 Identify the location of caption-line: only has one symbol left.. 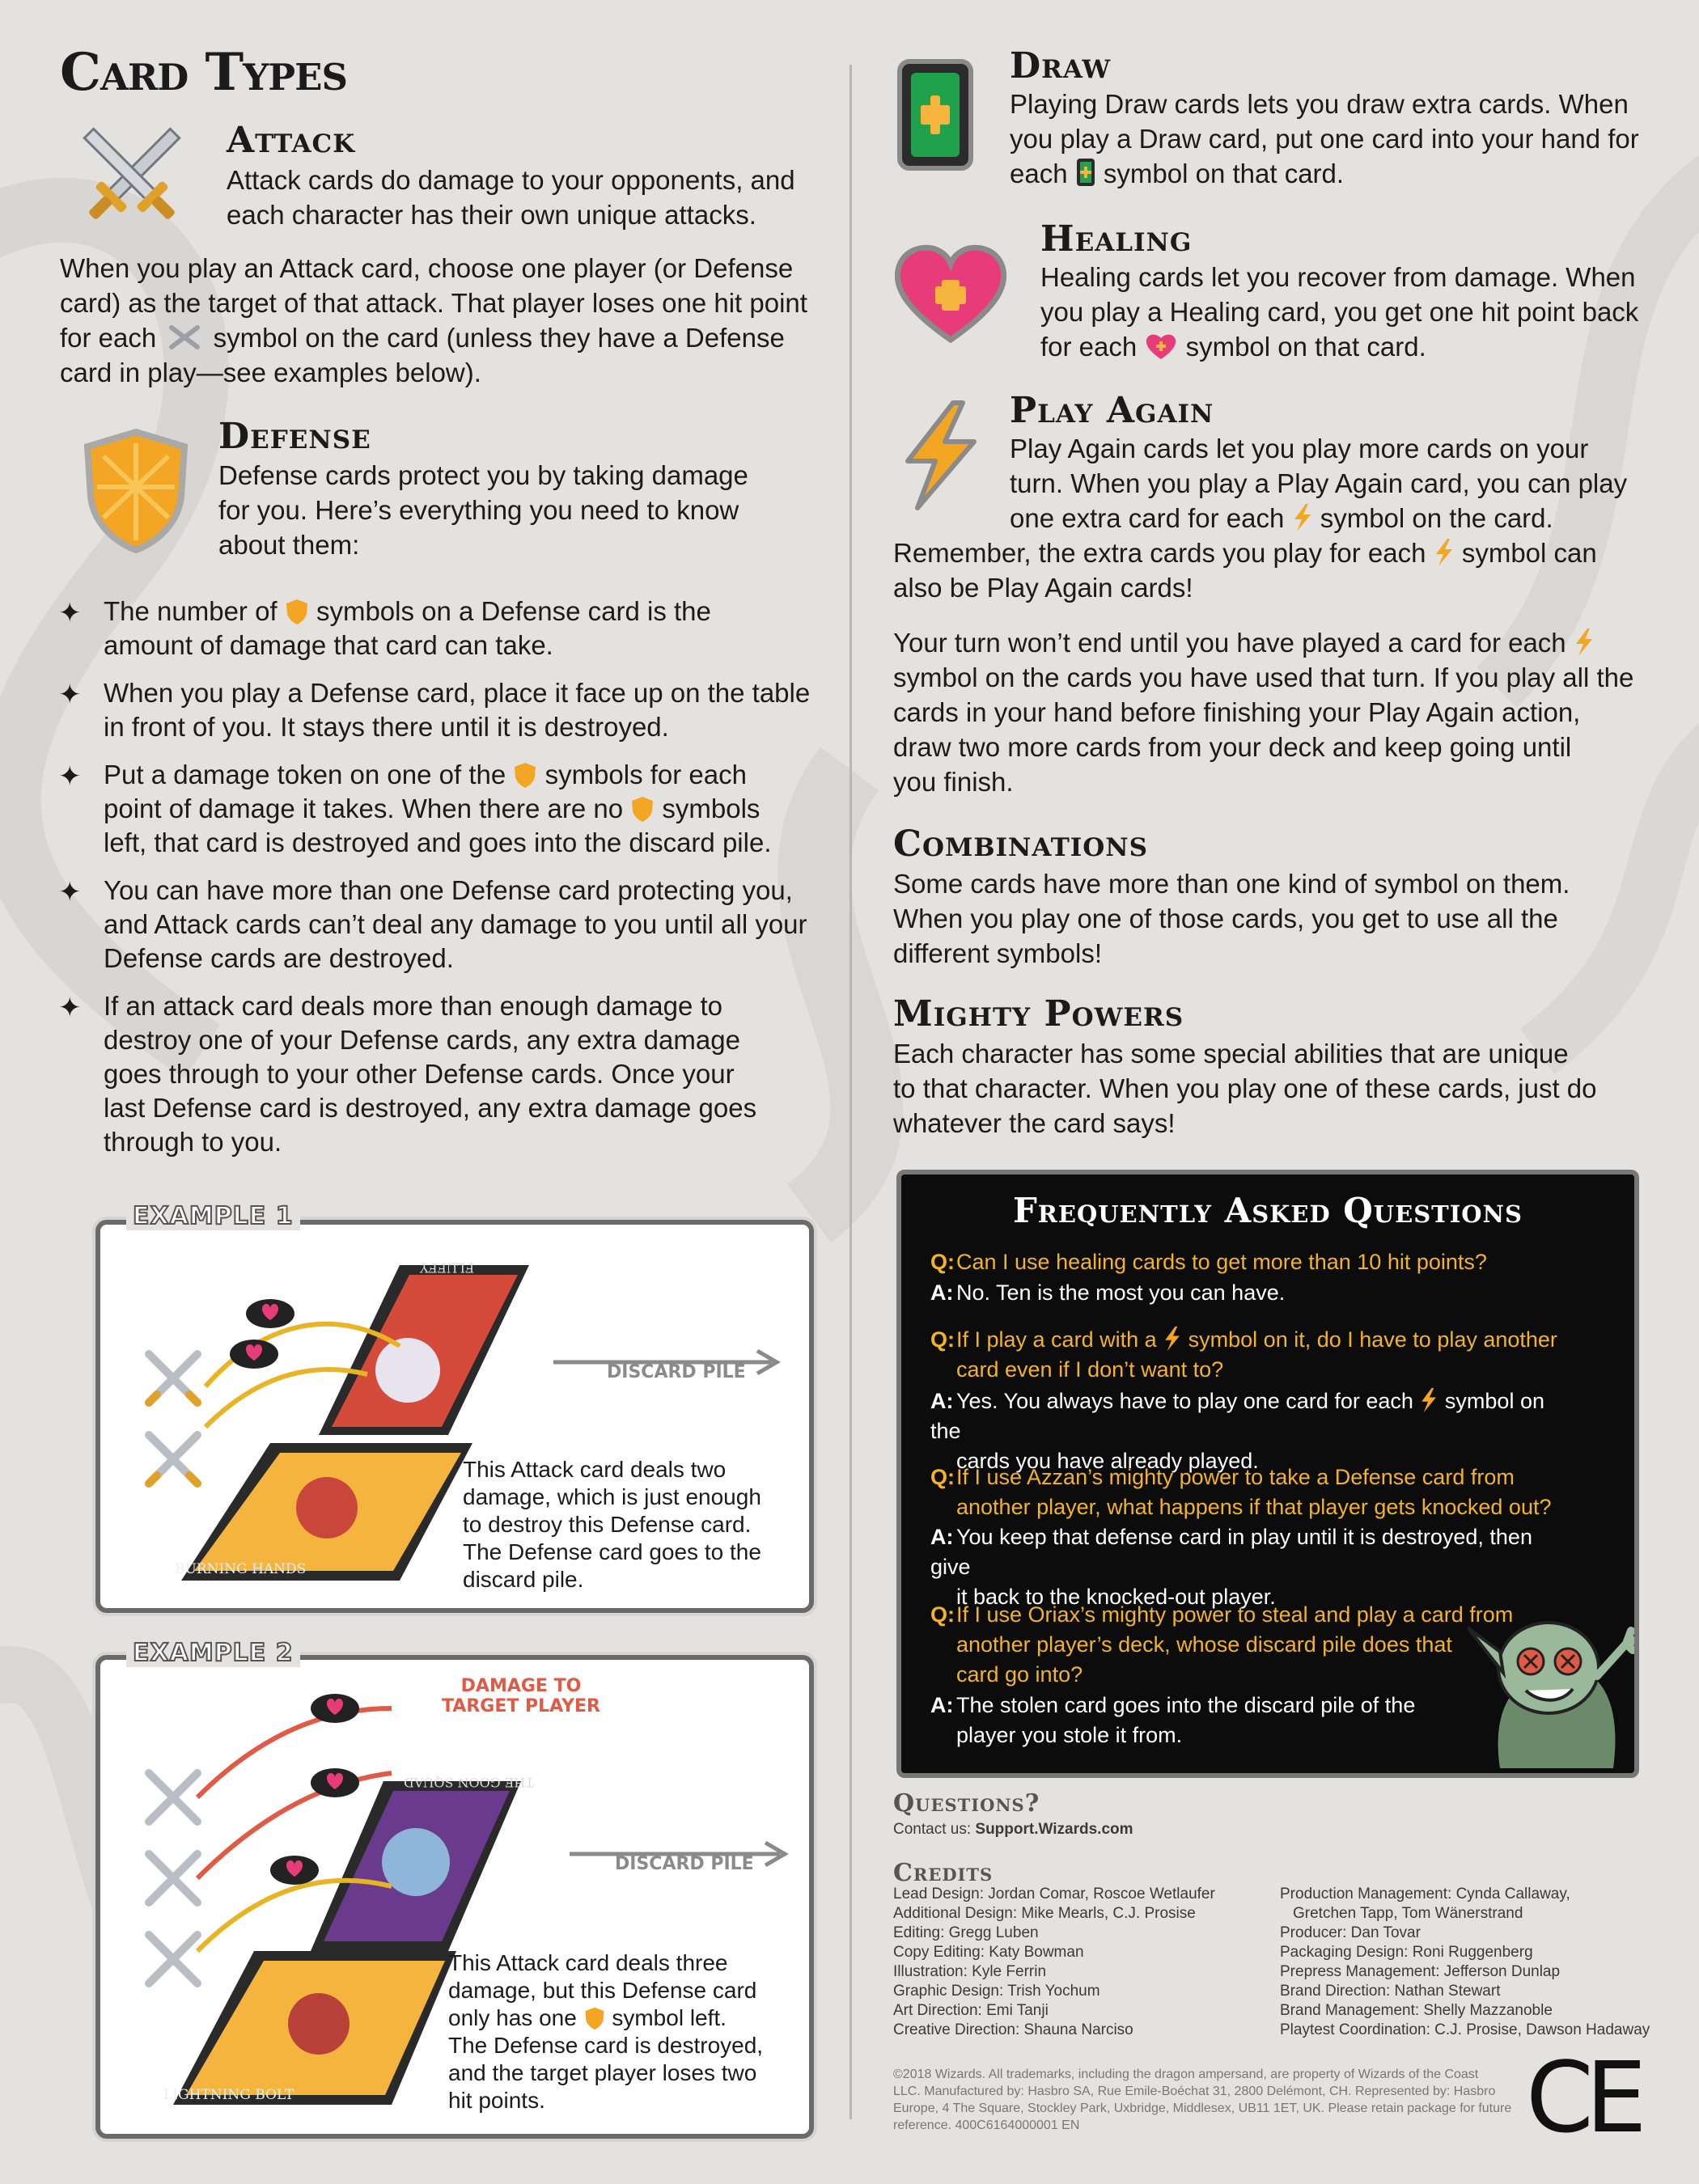
(622, 2018).